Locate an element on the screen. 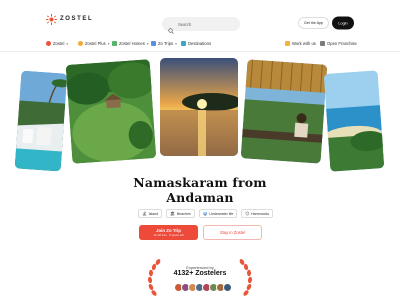  tag-label: Hammocks is located at coordinates (260, 213).